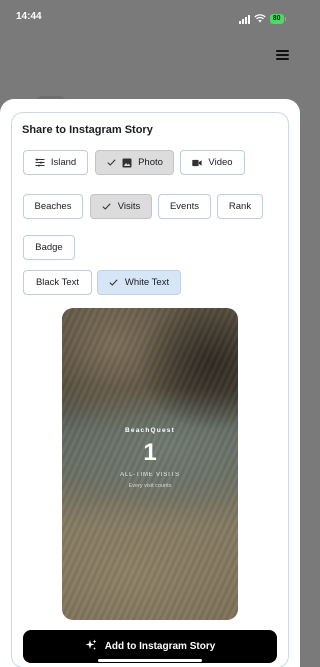 The height and width of the screenshot is (667, 320). I want to click on sparkles-icon, so click(91, 646).